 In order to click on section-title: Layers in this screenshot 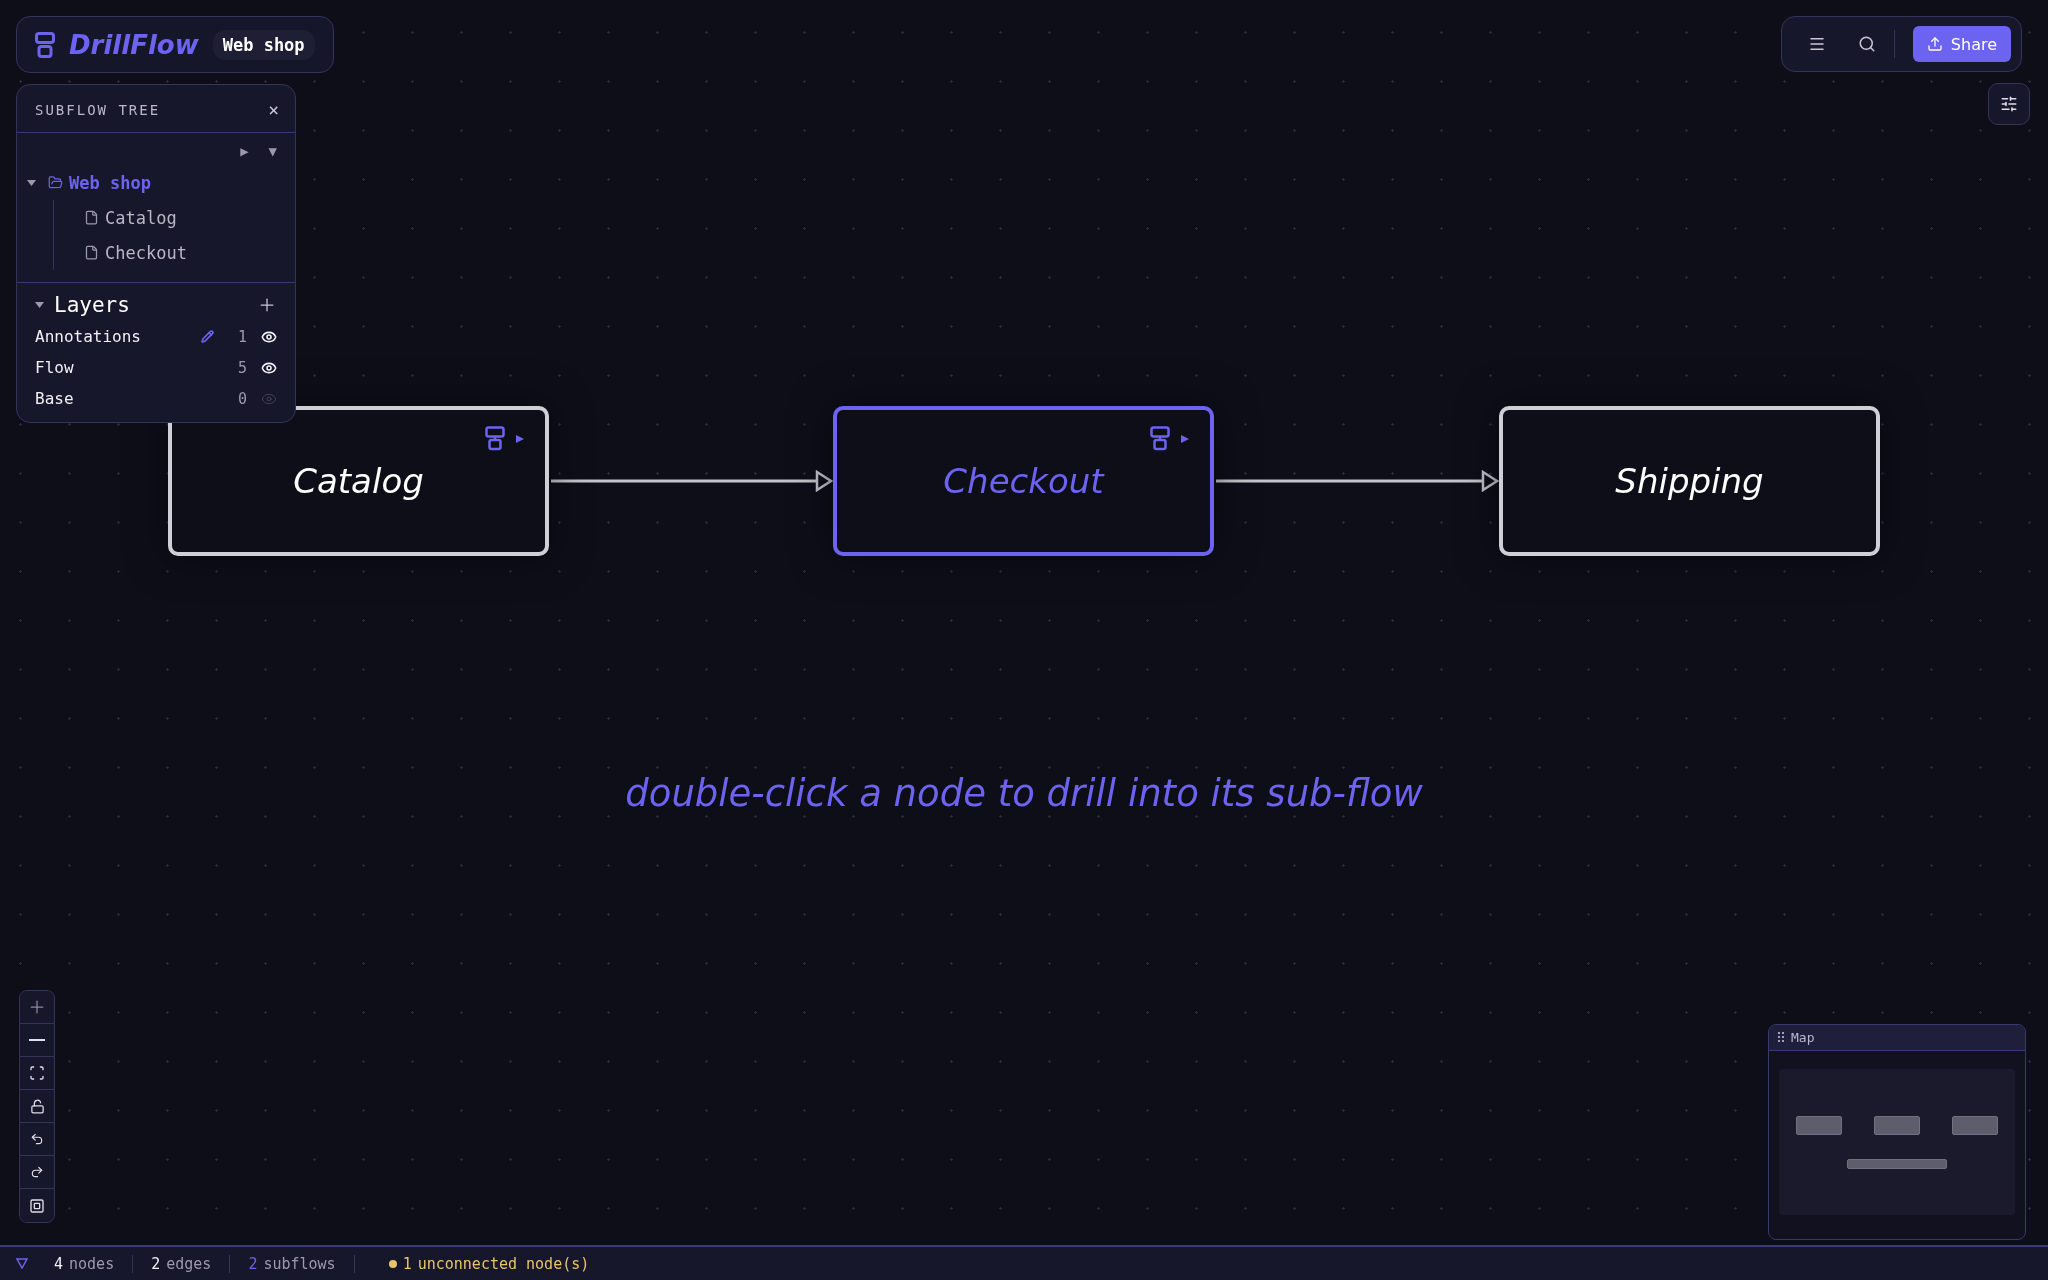, I will do `click(92, 305)`.